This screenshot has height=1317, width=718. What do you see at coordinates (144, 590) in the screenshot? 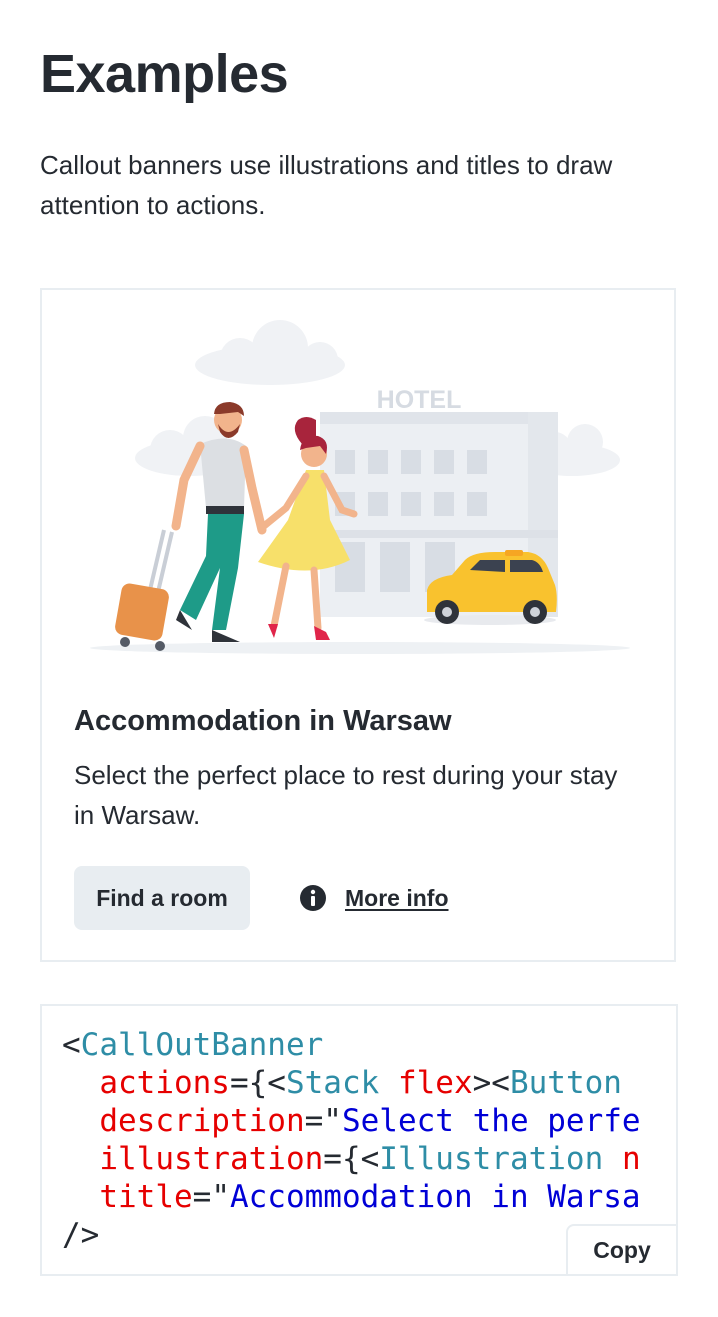
I see `suitcase` at bounding box center [144, 590].